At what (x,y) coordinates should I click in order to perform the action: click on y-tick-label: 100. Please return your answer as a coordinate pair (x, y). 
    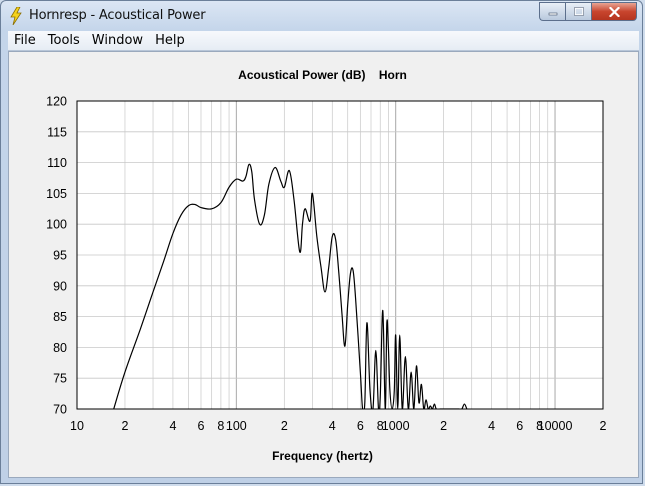
    Looking at the image, I should click on (56, 225).